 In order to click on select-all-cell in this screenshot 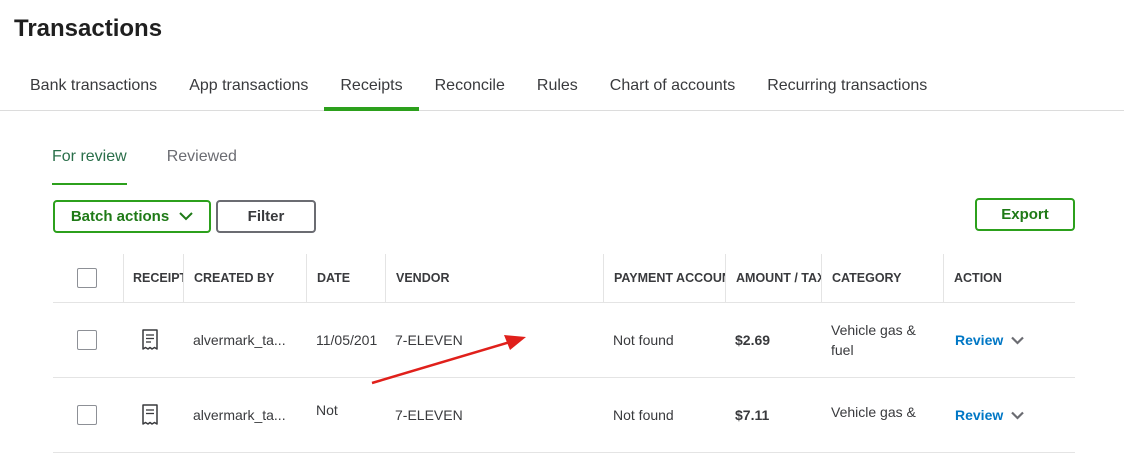, I will do `click(88, 278)`.